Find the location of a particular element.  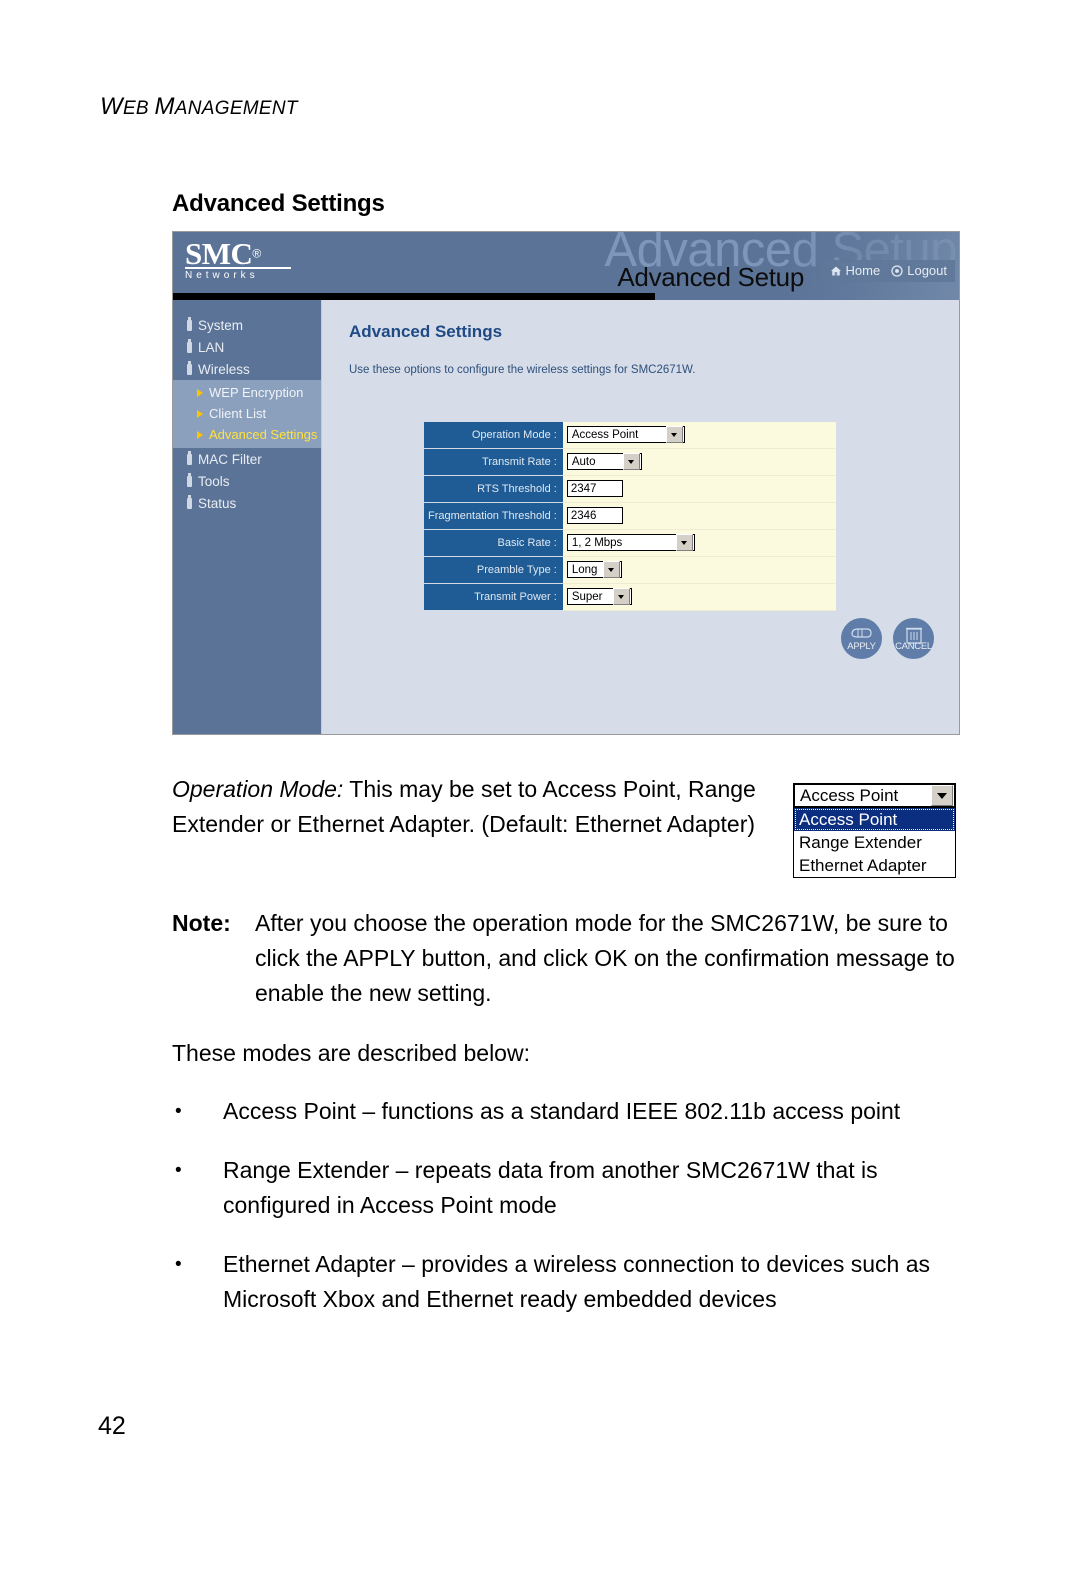

sidebar-item-label: Status is located at coordinates (217, 503).